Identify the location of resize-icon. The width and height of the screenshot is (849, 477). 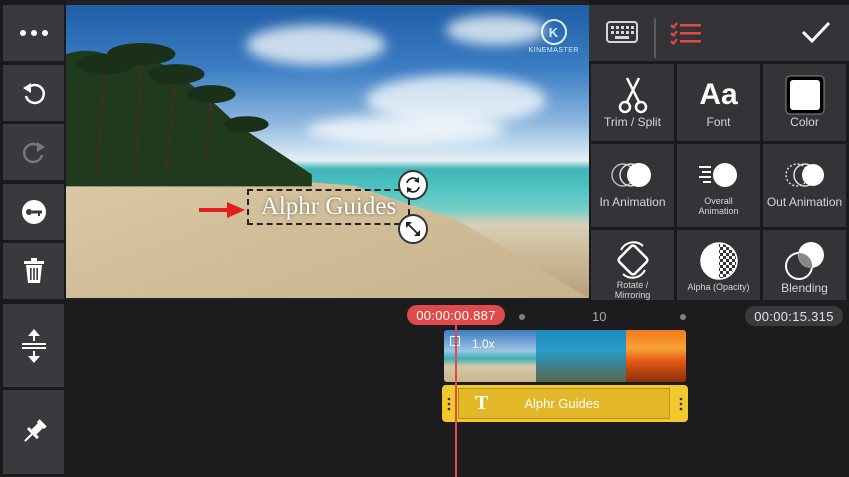
(413, 229).